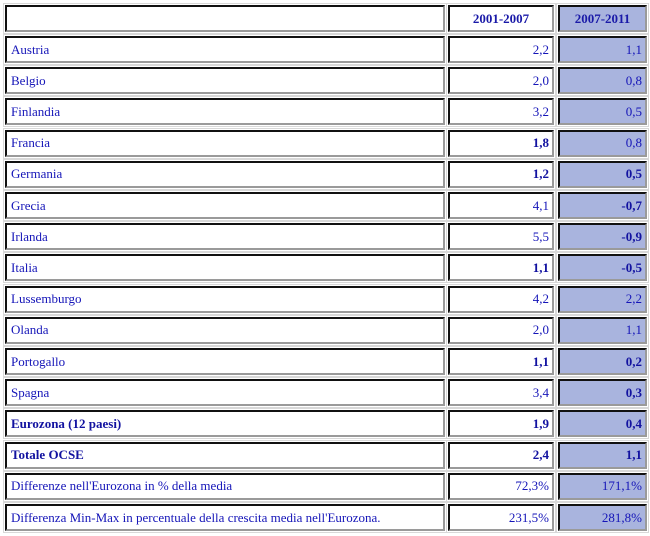  I want to click on table-row: Finlandia 3,2 0,5, so click(325, 112).